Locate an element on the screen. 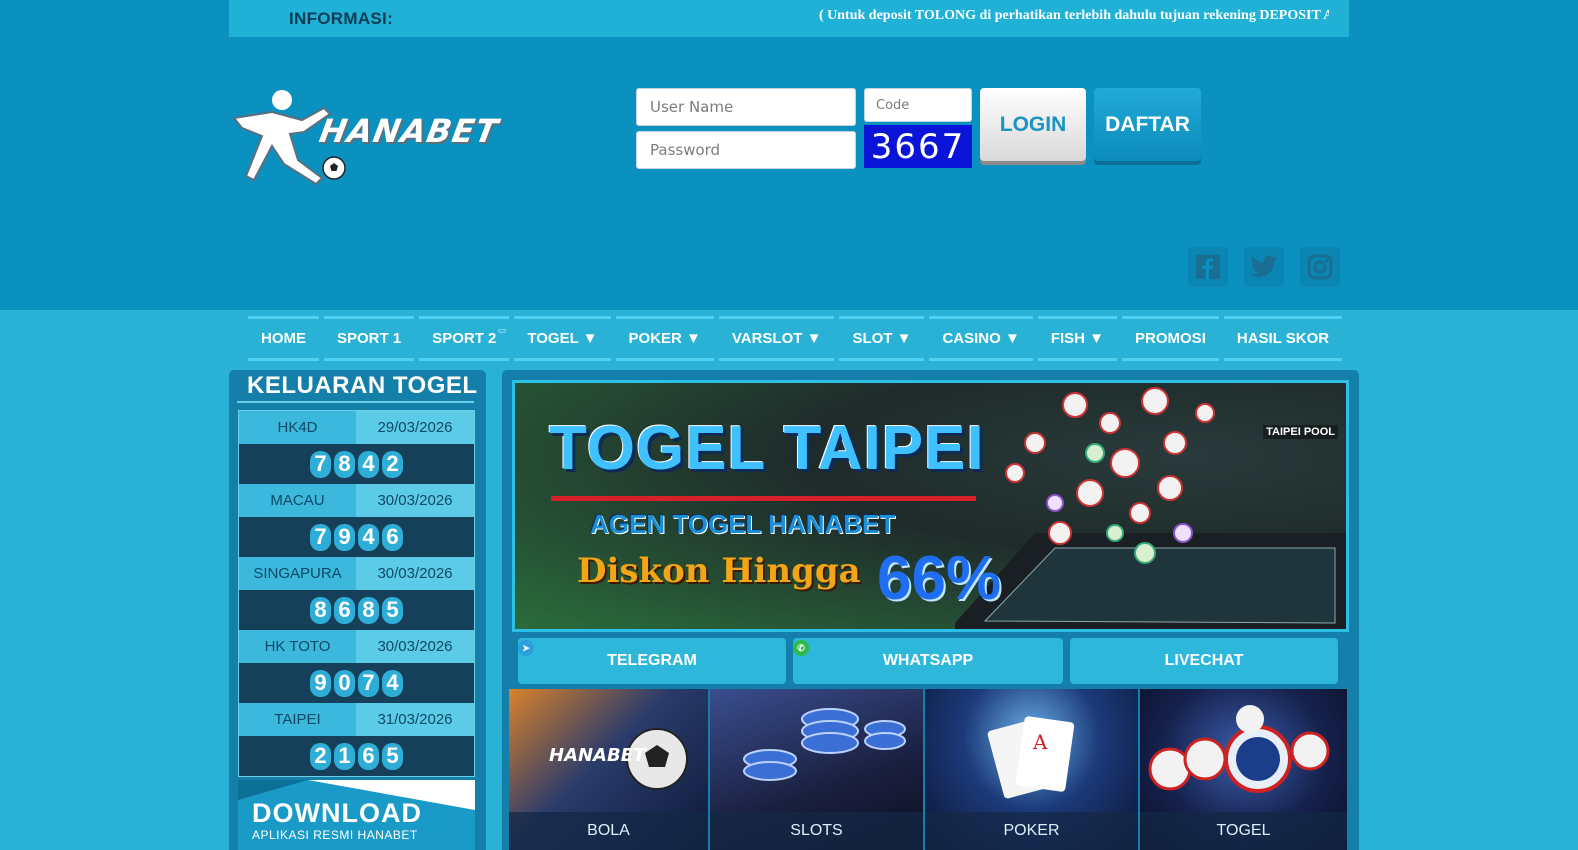 The image size is (1578, 850). nav-home: HOME is located at coordinates (283, 338).